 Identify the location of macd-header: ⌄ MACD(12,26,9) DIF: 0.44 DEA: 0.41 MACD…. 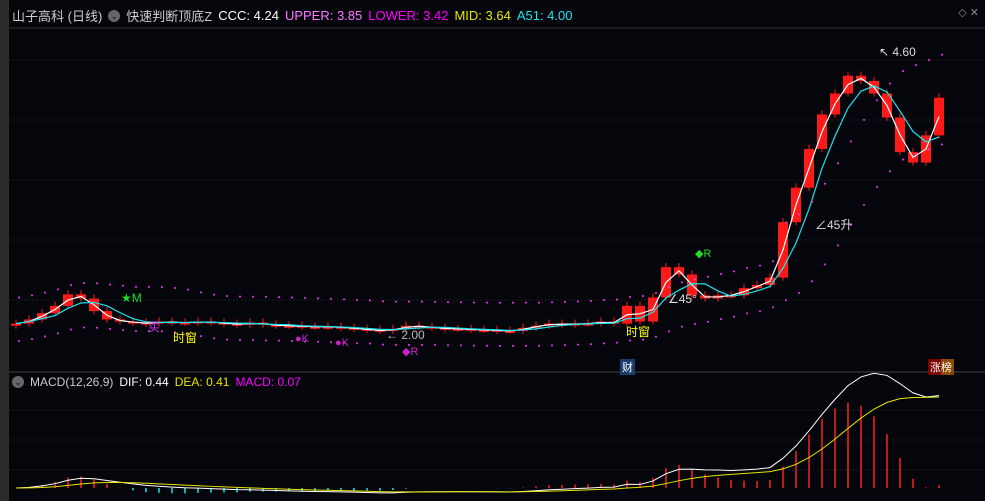
(156, 382).